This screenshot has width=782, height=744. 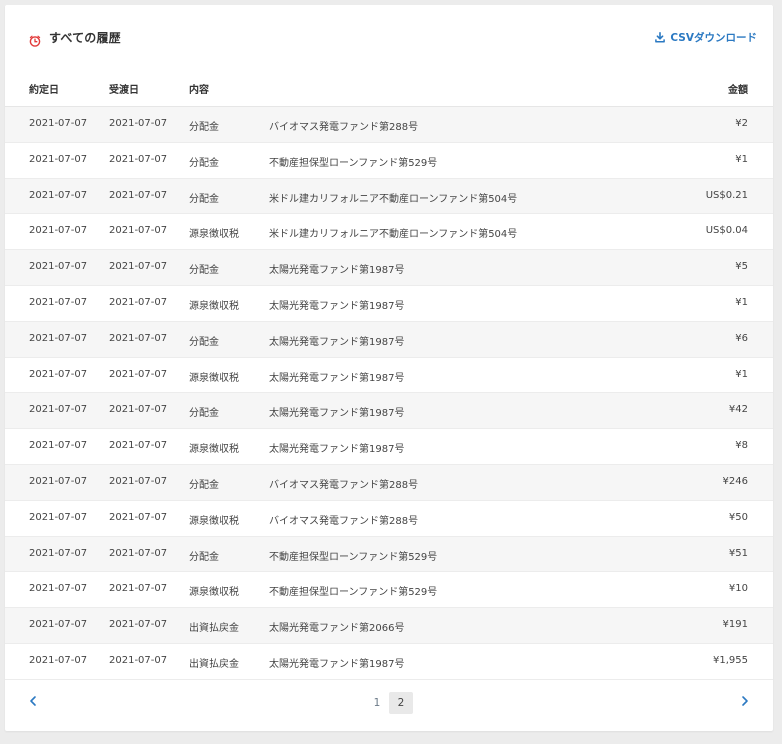 I want to click on amount-cell: ¥246, so click(x=735, y=481).